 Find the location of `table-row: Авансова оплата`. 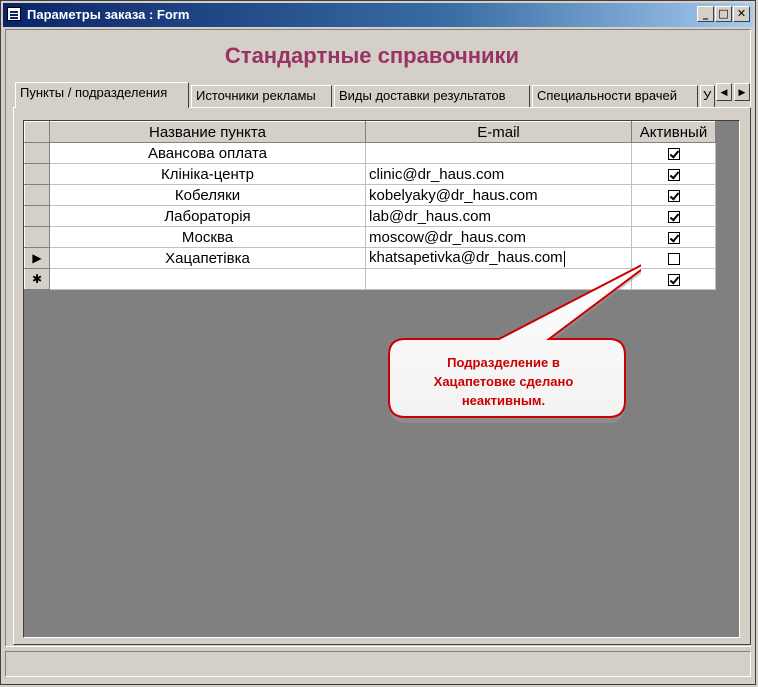

table-row: Авансова оплата is located at coordinates (370, 153).